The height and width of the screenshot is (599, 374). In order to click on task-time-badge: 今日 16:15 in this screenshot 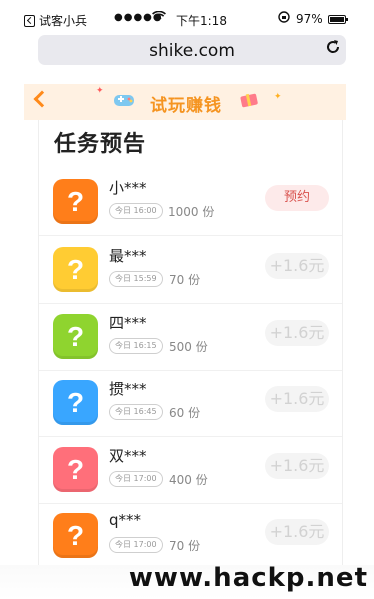, I will do `click(136, 346)`.